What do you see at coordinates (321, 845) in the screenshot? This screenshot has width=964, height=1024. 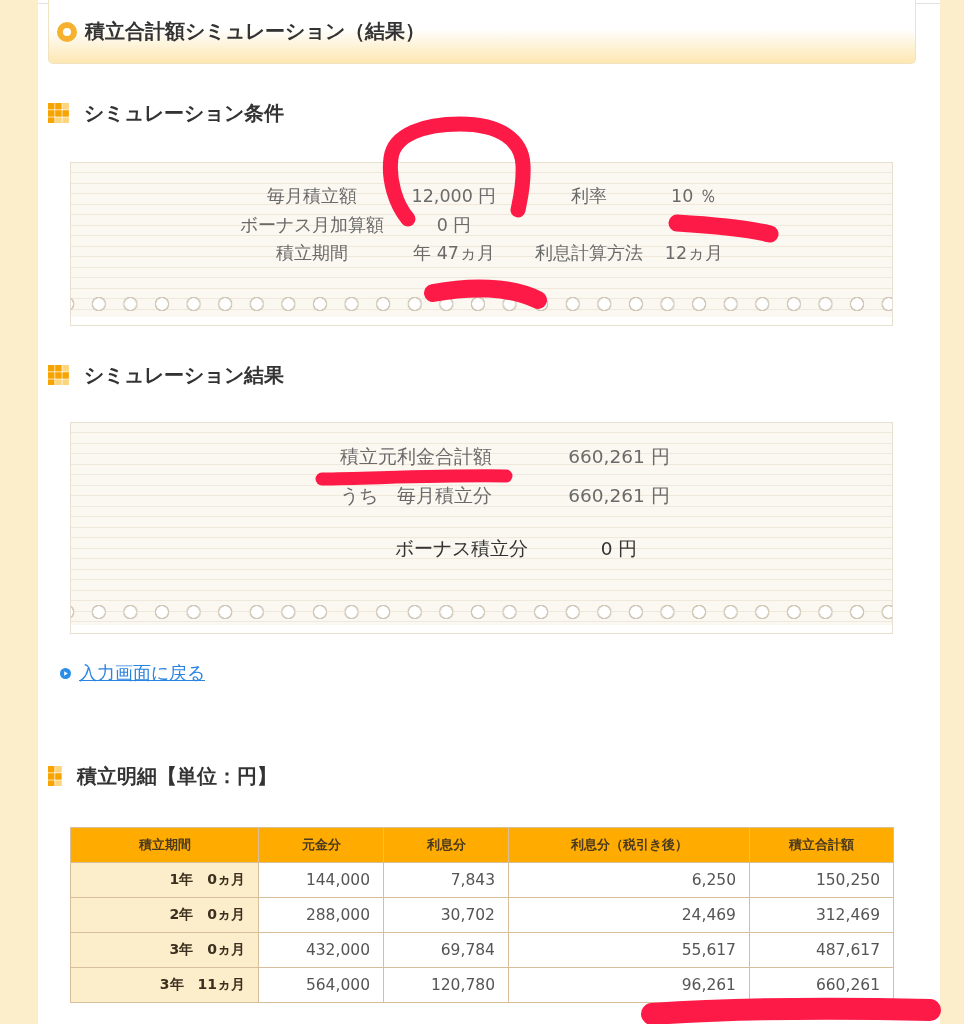 I see `column-header: 元金分` at bounding box center [321, 845].